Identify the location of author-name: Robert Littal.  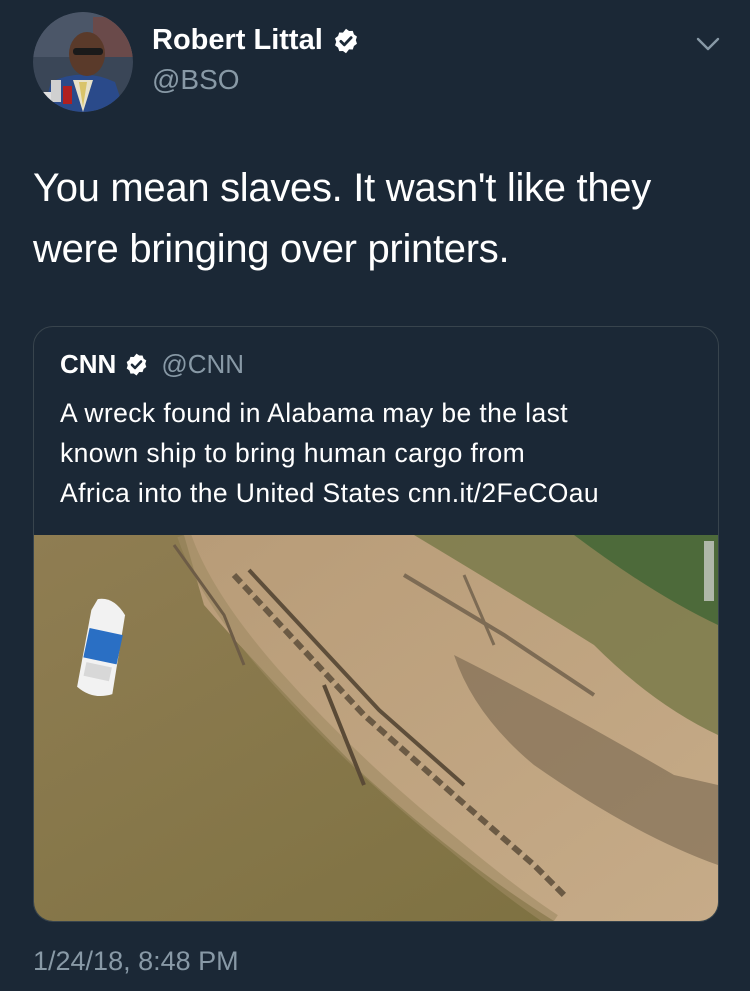
(256, 40).